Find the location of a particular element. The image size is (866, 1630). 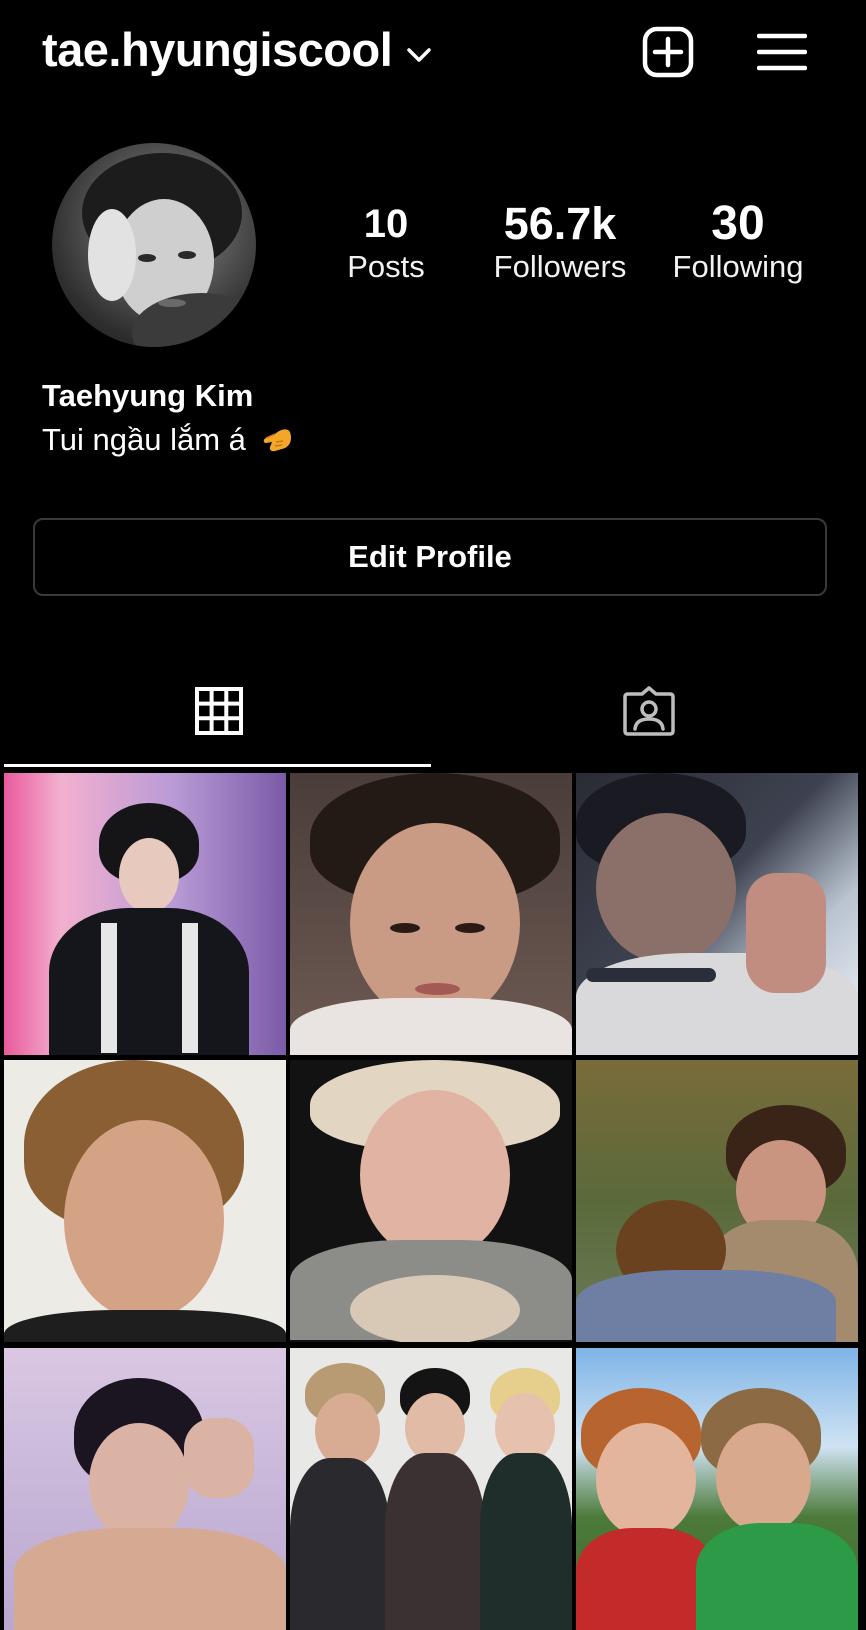

active-tab-indicator is located at coordinates (217, 765).